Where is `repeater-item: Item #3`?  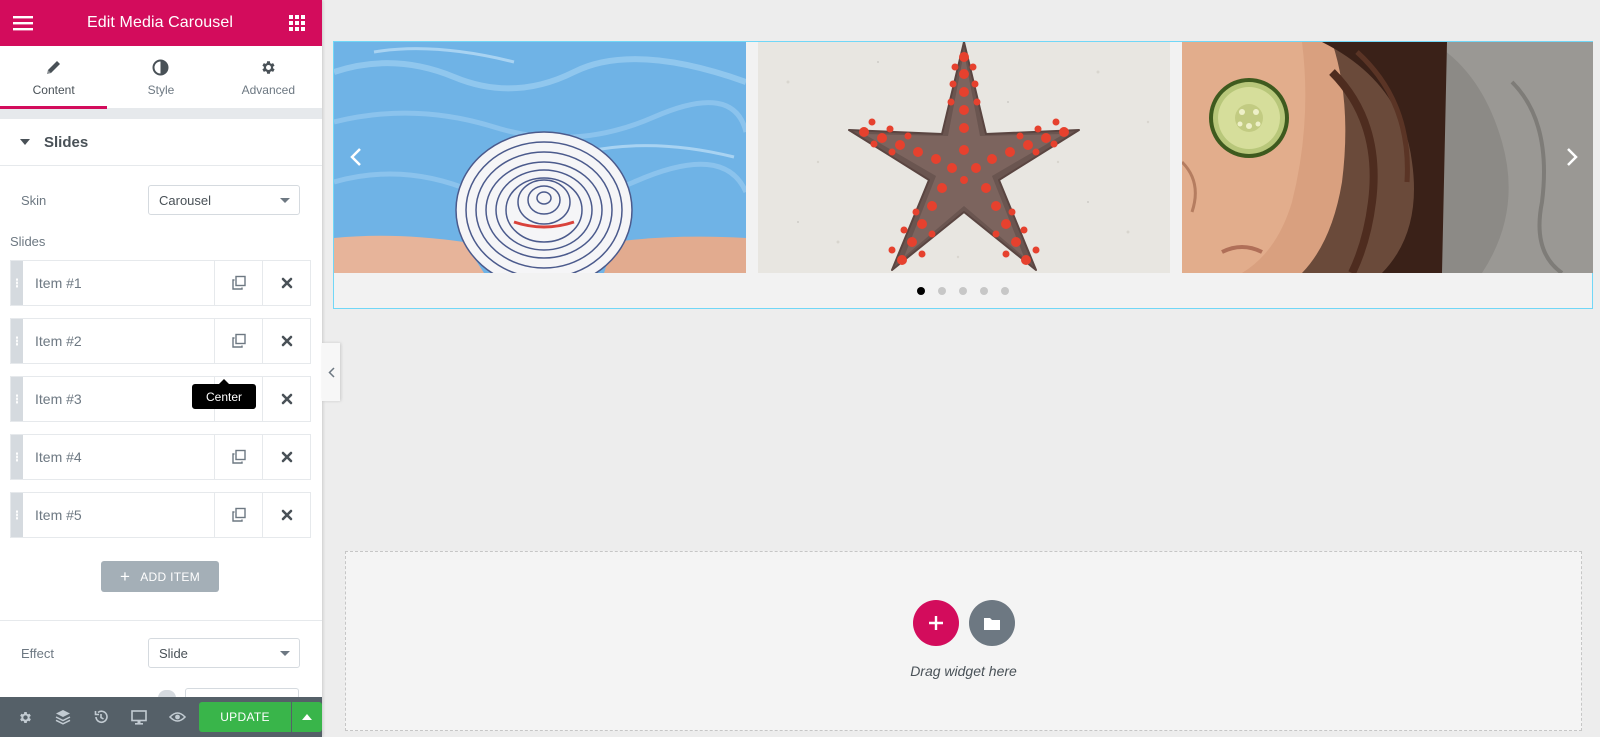
repeater-item: Item #3 is located at coordinates (160, 399).